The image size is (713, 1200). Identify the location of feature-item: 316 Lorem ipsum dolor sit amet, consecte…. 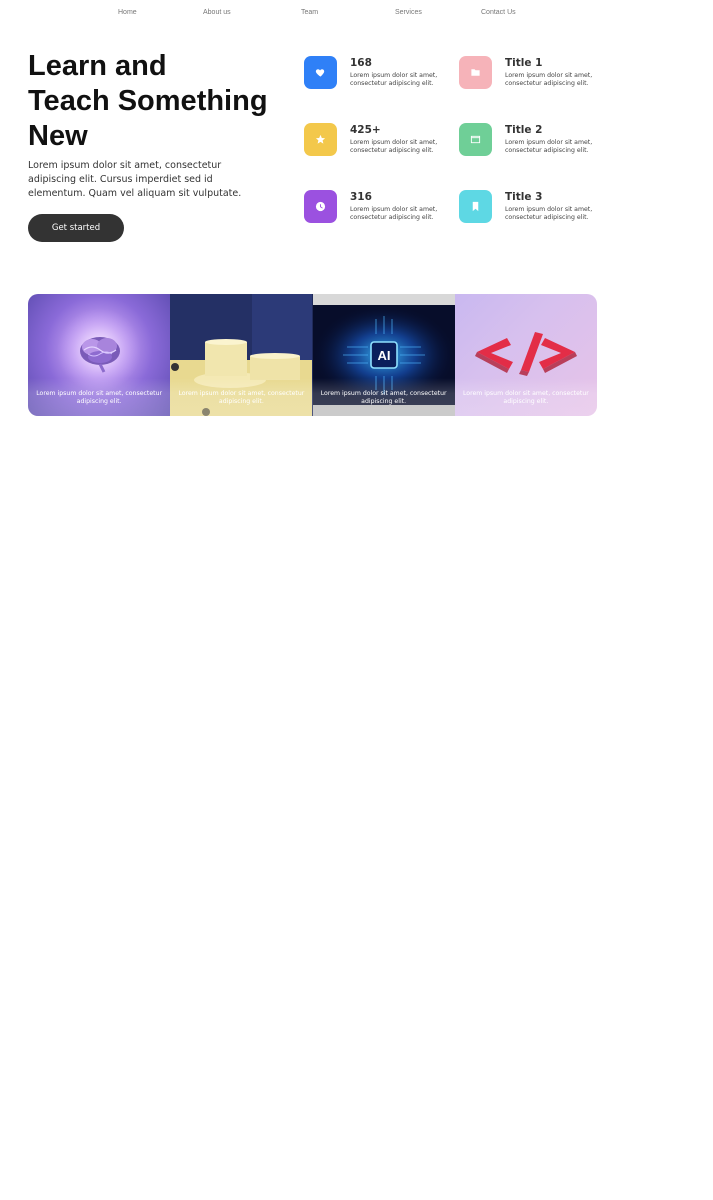
(379, 210).